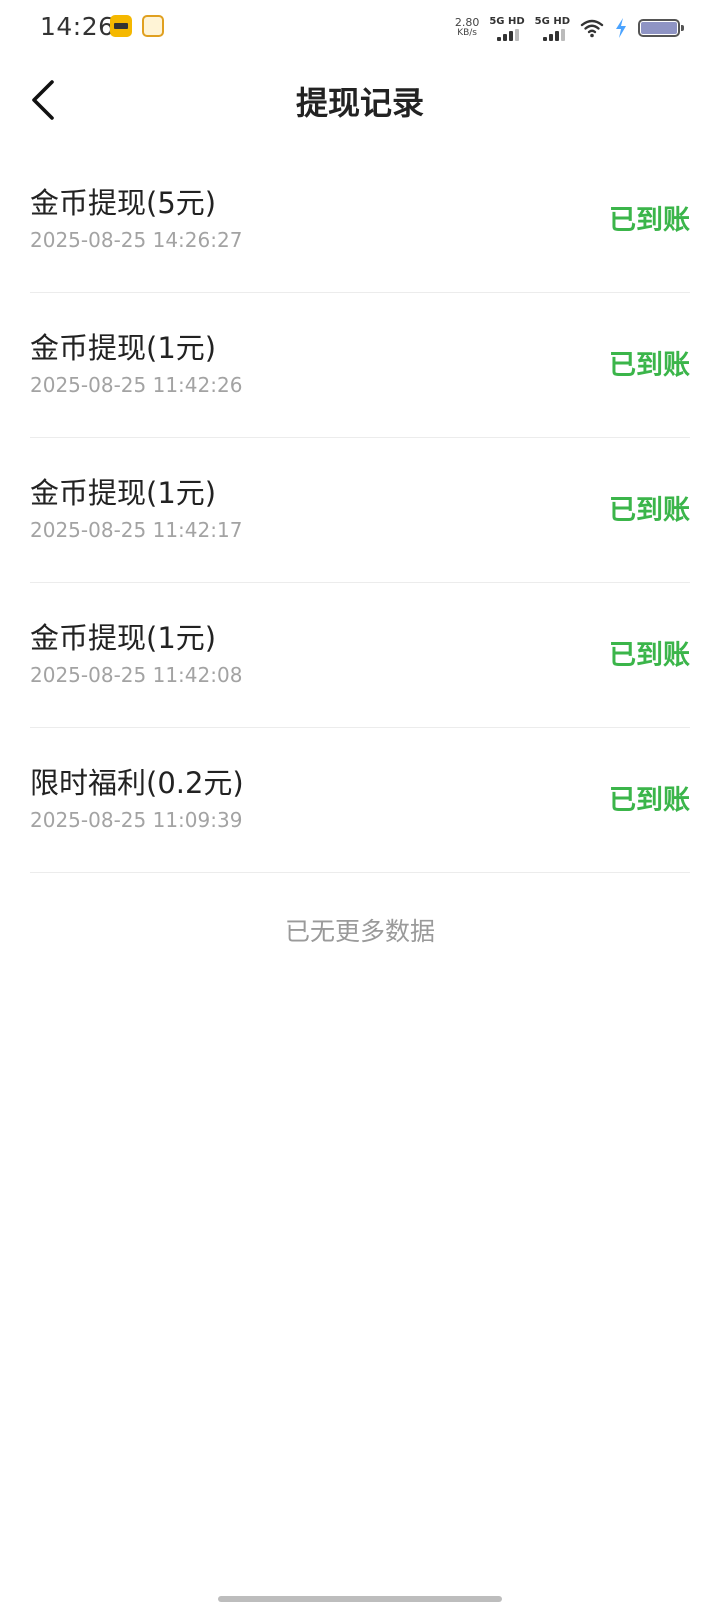  Describe the element at coordinates (136, 385) in the screenshot. I see `record-time: 2025-08-25 11:42:26` at that location.